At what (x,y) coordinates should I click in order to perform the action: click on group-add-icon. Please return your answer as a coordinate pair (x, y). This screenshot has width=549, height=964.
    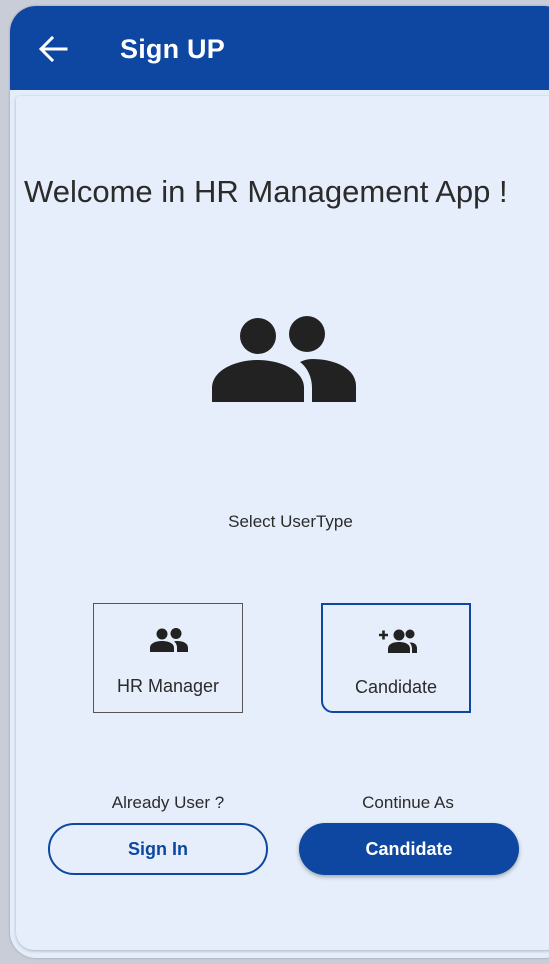
    Looking at the image, I should click on (398, 641).